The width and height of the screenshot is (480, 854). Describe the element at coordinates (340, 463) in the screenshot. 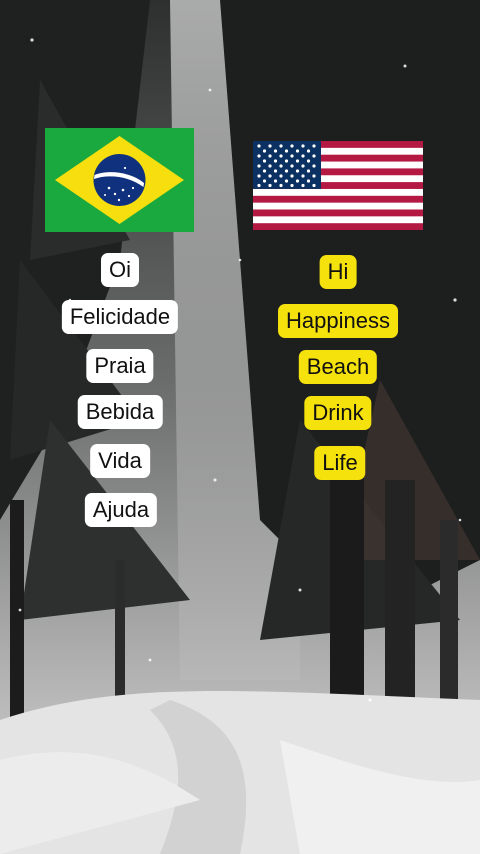

I see `en-word-life: Life` at that location.